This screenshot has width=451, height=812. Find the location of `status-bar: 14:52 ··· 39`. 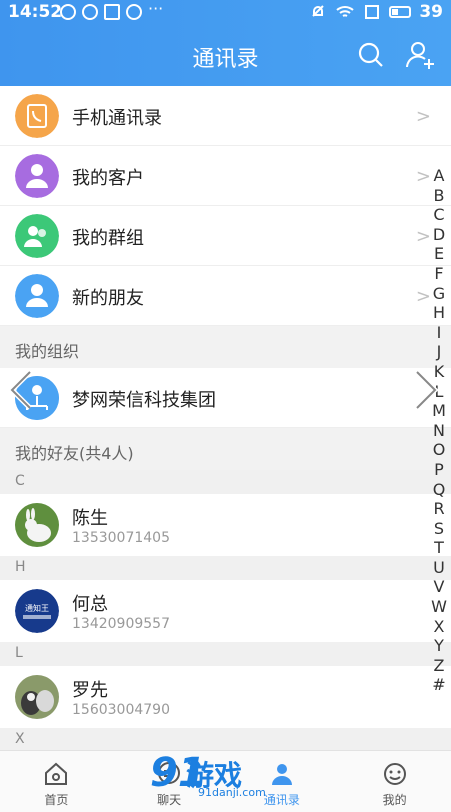

status-bar: 14:52 ··· 39 is located at coordinates (225, 12).